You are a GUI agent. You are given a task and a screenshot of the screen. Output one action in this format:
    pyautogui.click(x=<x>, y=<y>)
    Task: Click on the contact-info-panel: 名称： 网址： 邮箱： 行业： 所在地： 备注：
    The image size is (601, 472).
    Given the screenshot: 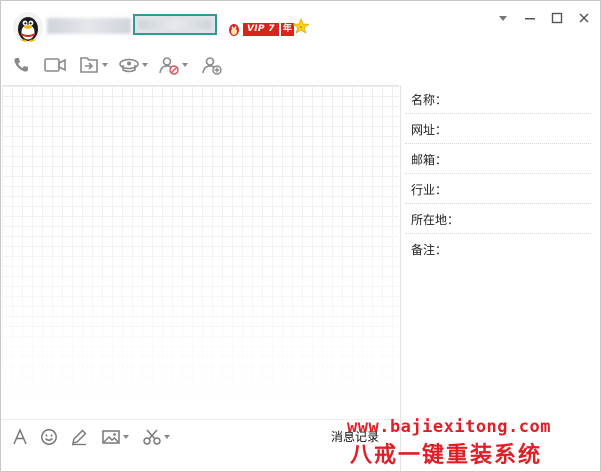 What is the action you would take?
    pyautogui.click(x=498, y=174)
    